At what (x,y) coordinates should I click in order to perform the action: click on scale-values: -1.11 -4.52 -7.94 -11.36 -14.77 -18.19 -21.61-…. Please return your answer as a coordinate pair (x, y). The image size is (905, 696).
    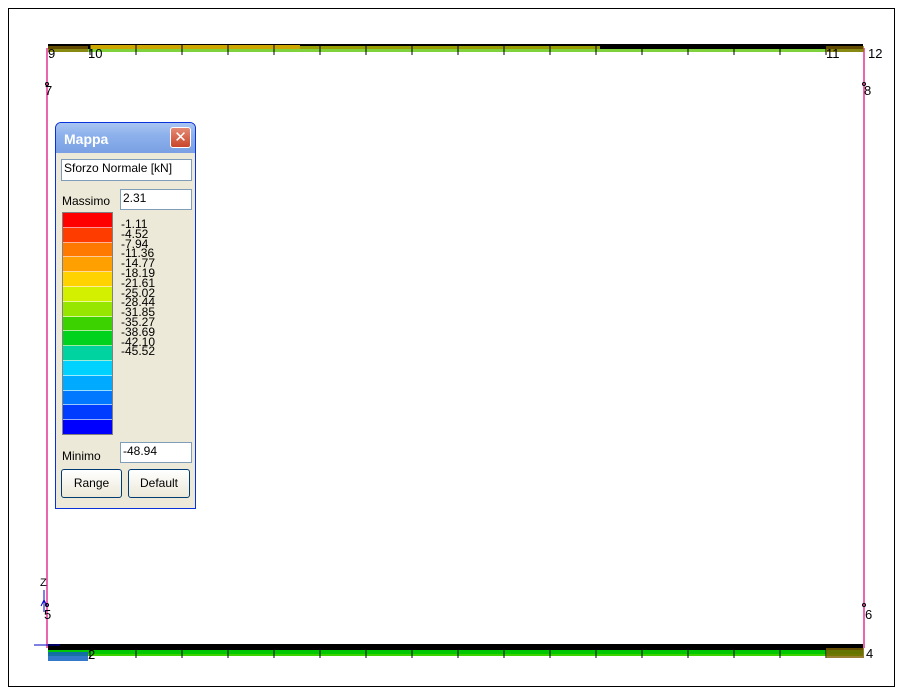
    Looking at the image, I should click on (138, 288).